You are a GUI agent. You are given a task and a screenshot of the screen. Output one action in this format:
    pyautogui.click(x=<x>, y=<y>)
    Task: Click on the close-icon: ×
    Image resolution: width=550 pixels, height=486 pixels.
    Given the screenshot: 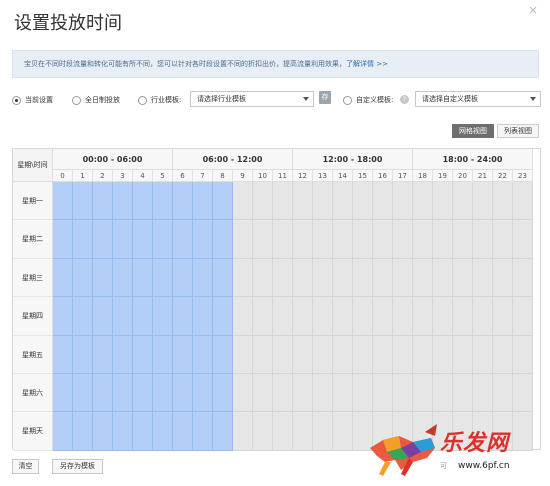 What is the action you would take?
    pyautogui.click(x=533, y=10)
    